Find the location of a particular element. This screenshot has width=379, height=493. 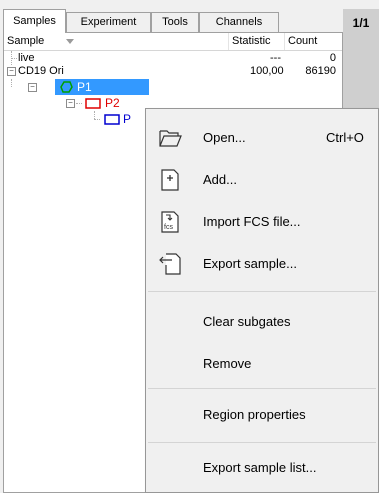

tab-tools: Tools is located at coordinates (175, 22).